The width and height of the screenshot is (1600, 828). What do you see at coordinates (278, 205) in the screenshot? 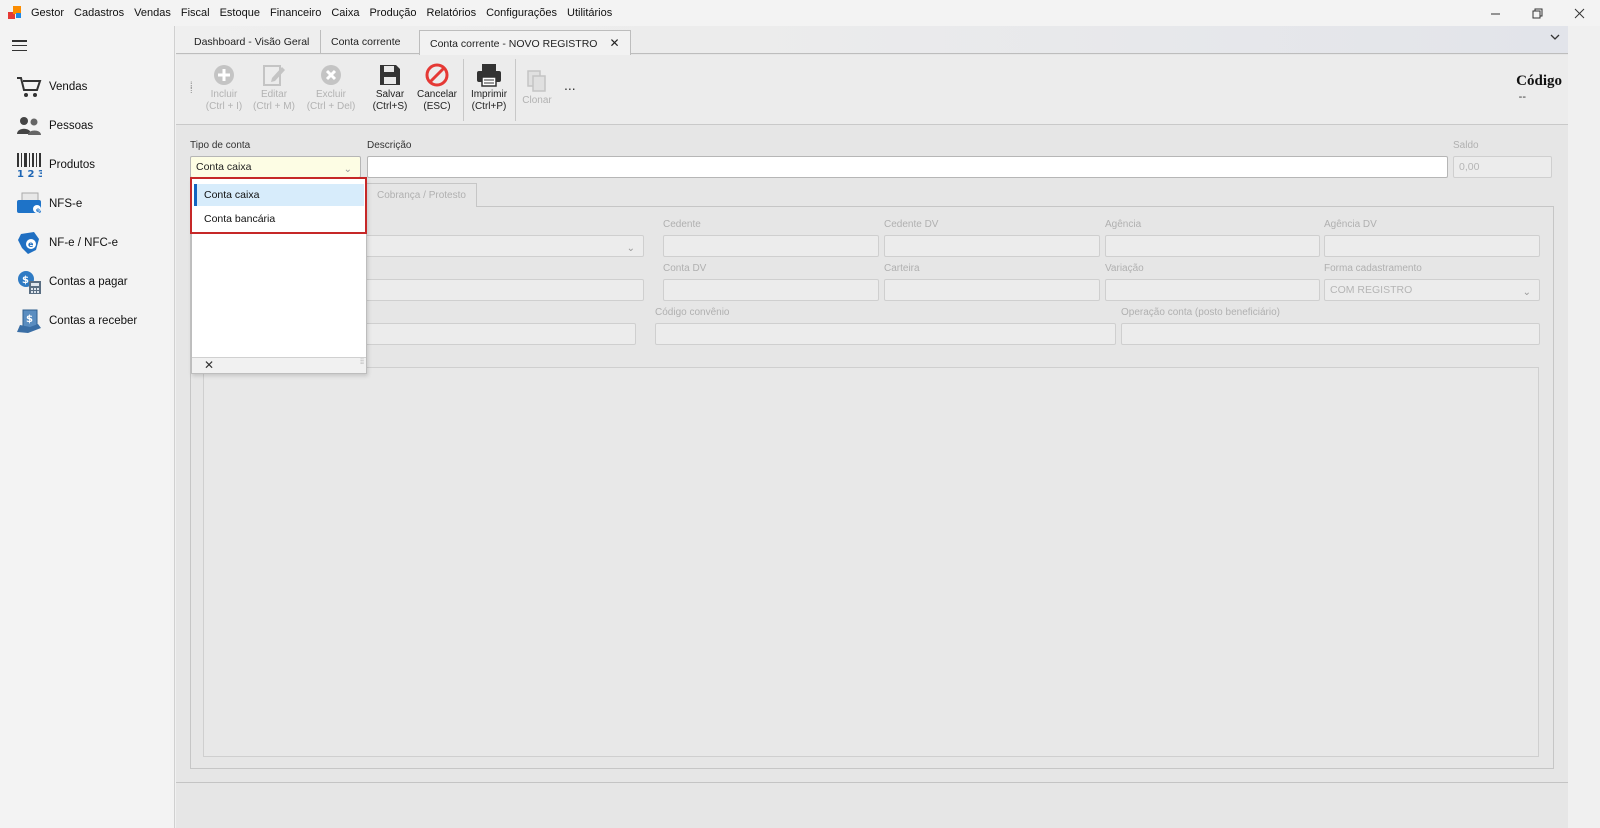
I see `dropdown-highlight-frame` at bounding box center [278, 205].